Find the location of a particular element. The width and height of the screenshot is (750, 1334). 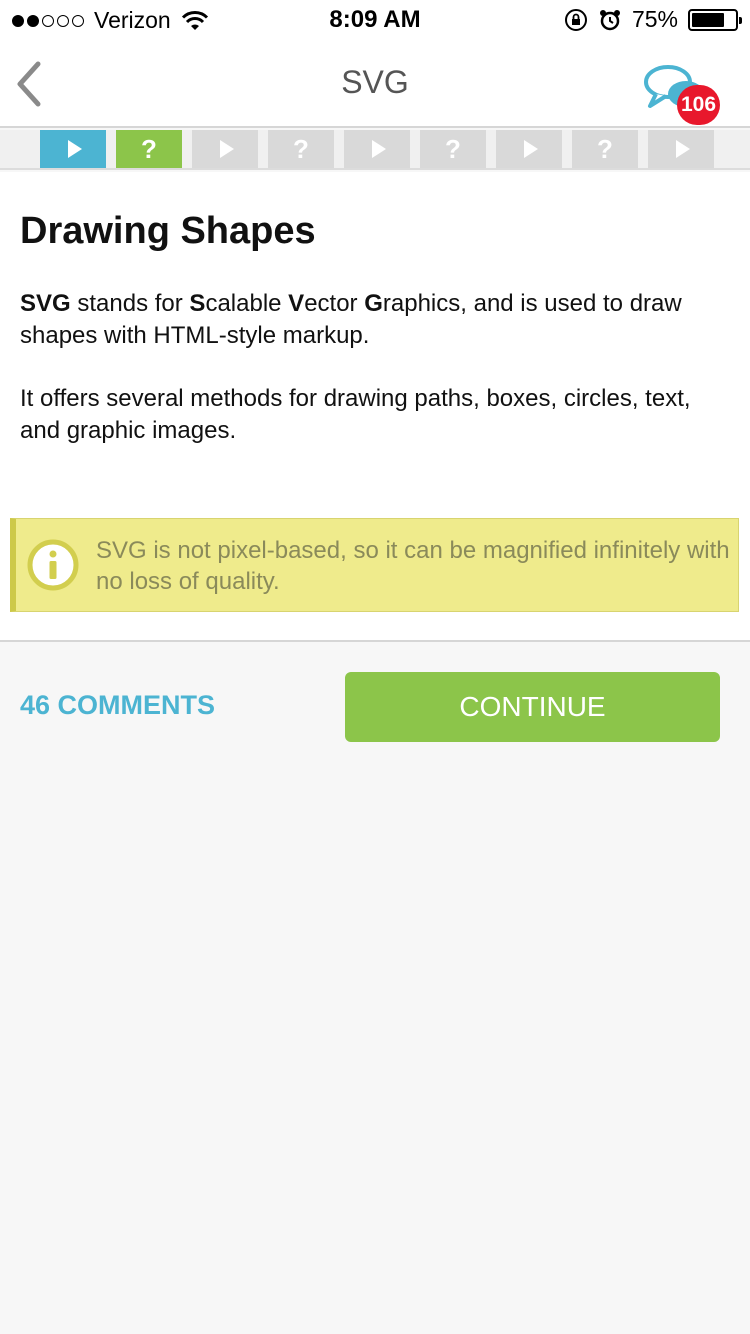

notification-badge: 106 is located at coordinates (699, 105).